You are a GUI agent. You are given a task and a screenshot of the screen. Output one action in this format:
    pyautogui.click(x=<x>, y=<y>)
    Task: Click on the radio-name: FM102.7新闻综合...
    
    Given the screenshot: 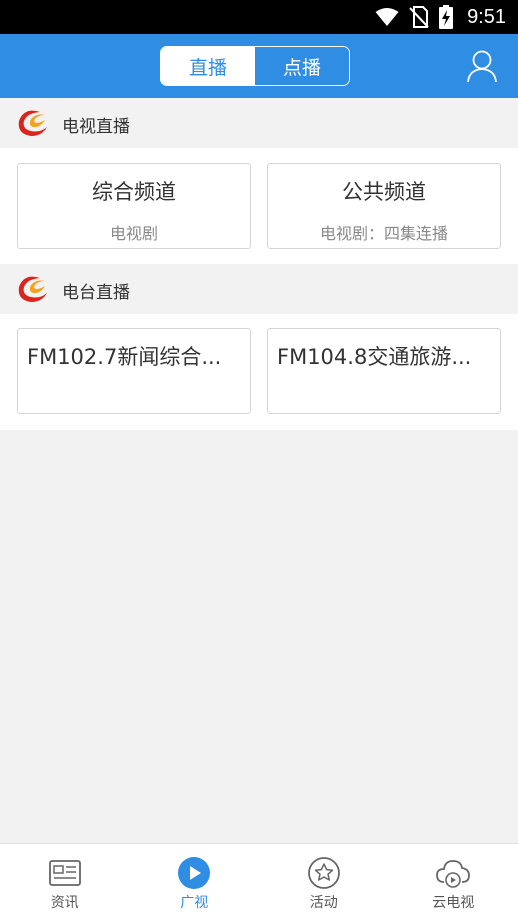 What is the action you would take?
    pyautogui.click(x=124, y=357)
    